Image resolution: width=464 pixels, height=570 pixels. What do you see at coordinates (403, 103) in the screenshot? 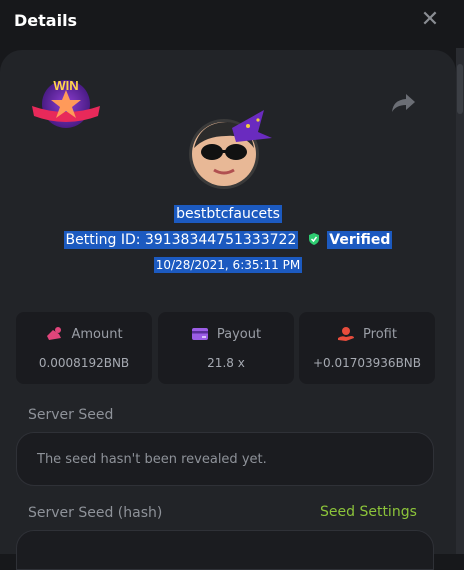
I see `share-icon` at bounding box center [403, 103].